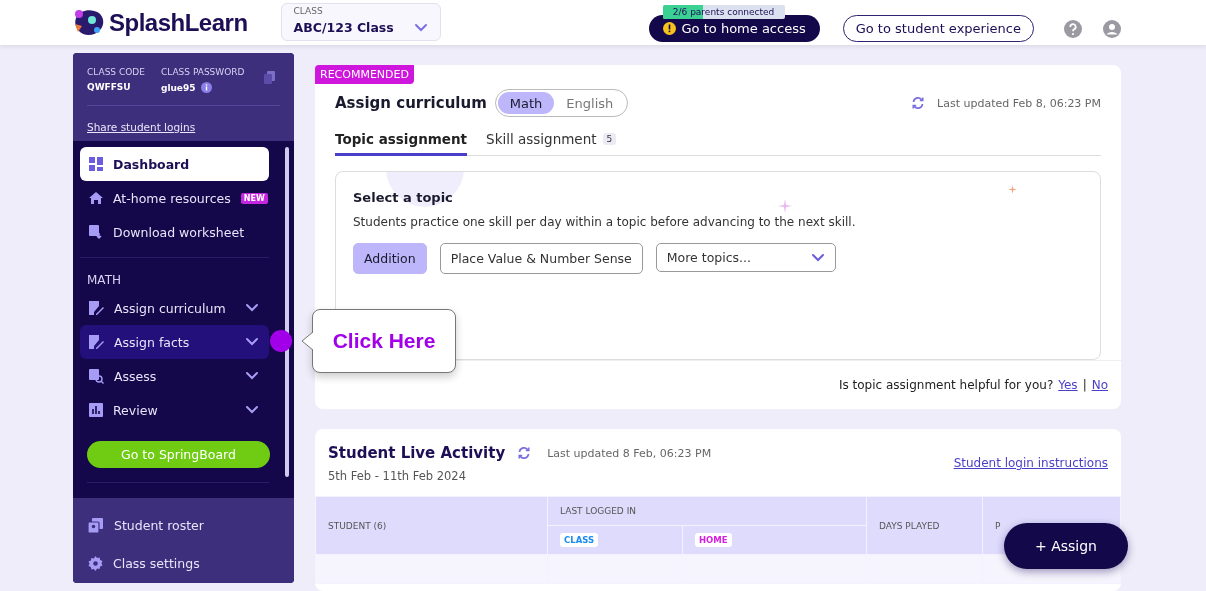 Image resolution: width=1206 pixels, height=591 pixels. I want to click on logo-text: SplashLearn, so click(178, 22).